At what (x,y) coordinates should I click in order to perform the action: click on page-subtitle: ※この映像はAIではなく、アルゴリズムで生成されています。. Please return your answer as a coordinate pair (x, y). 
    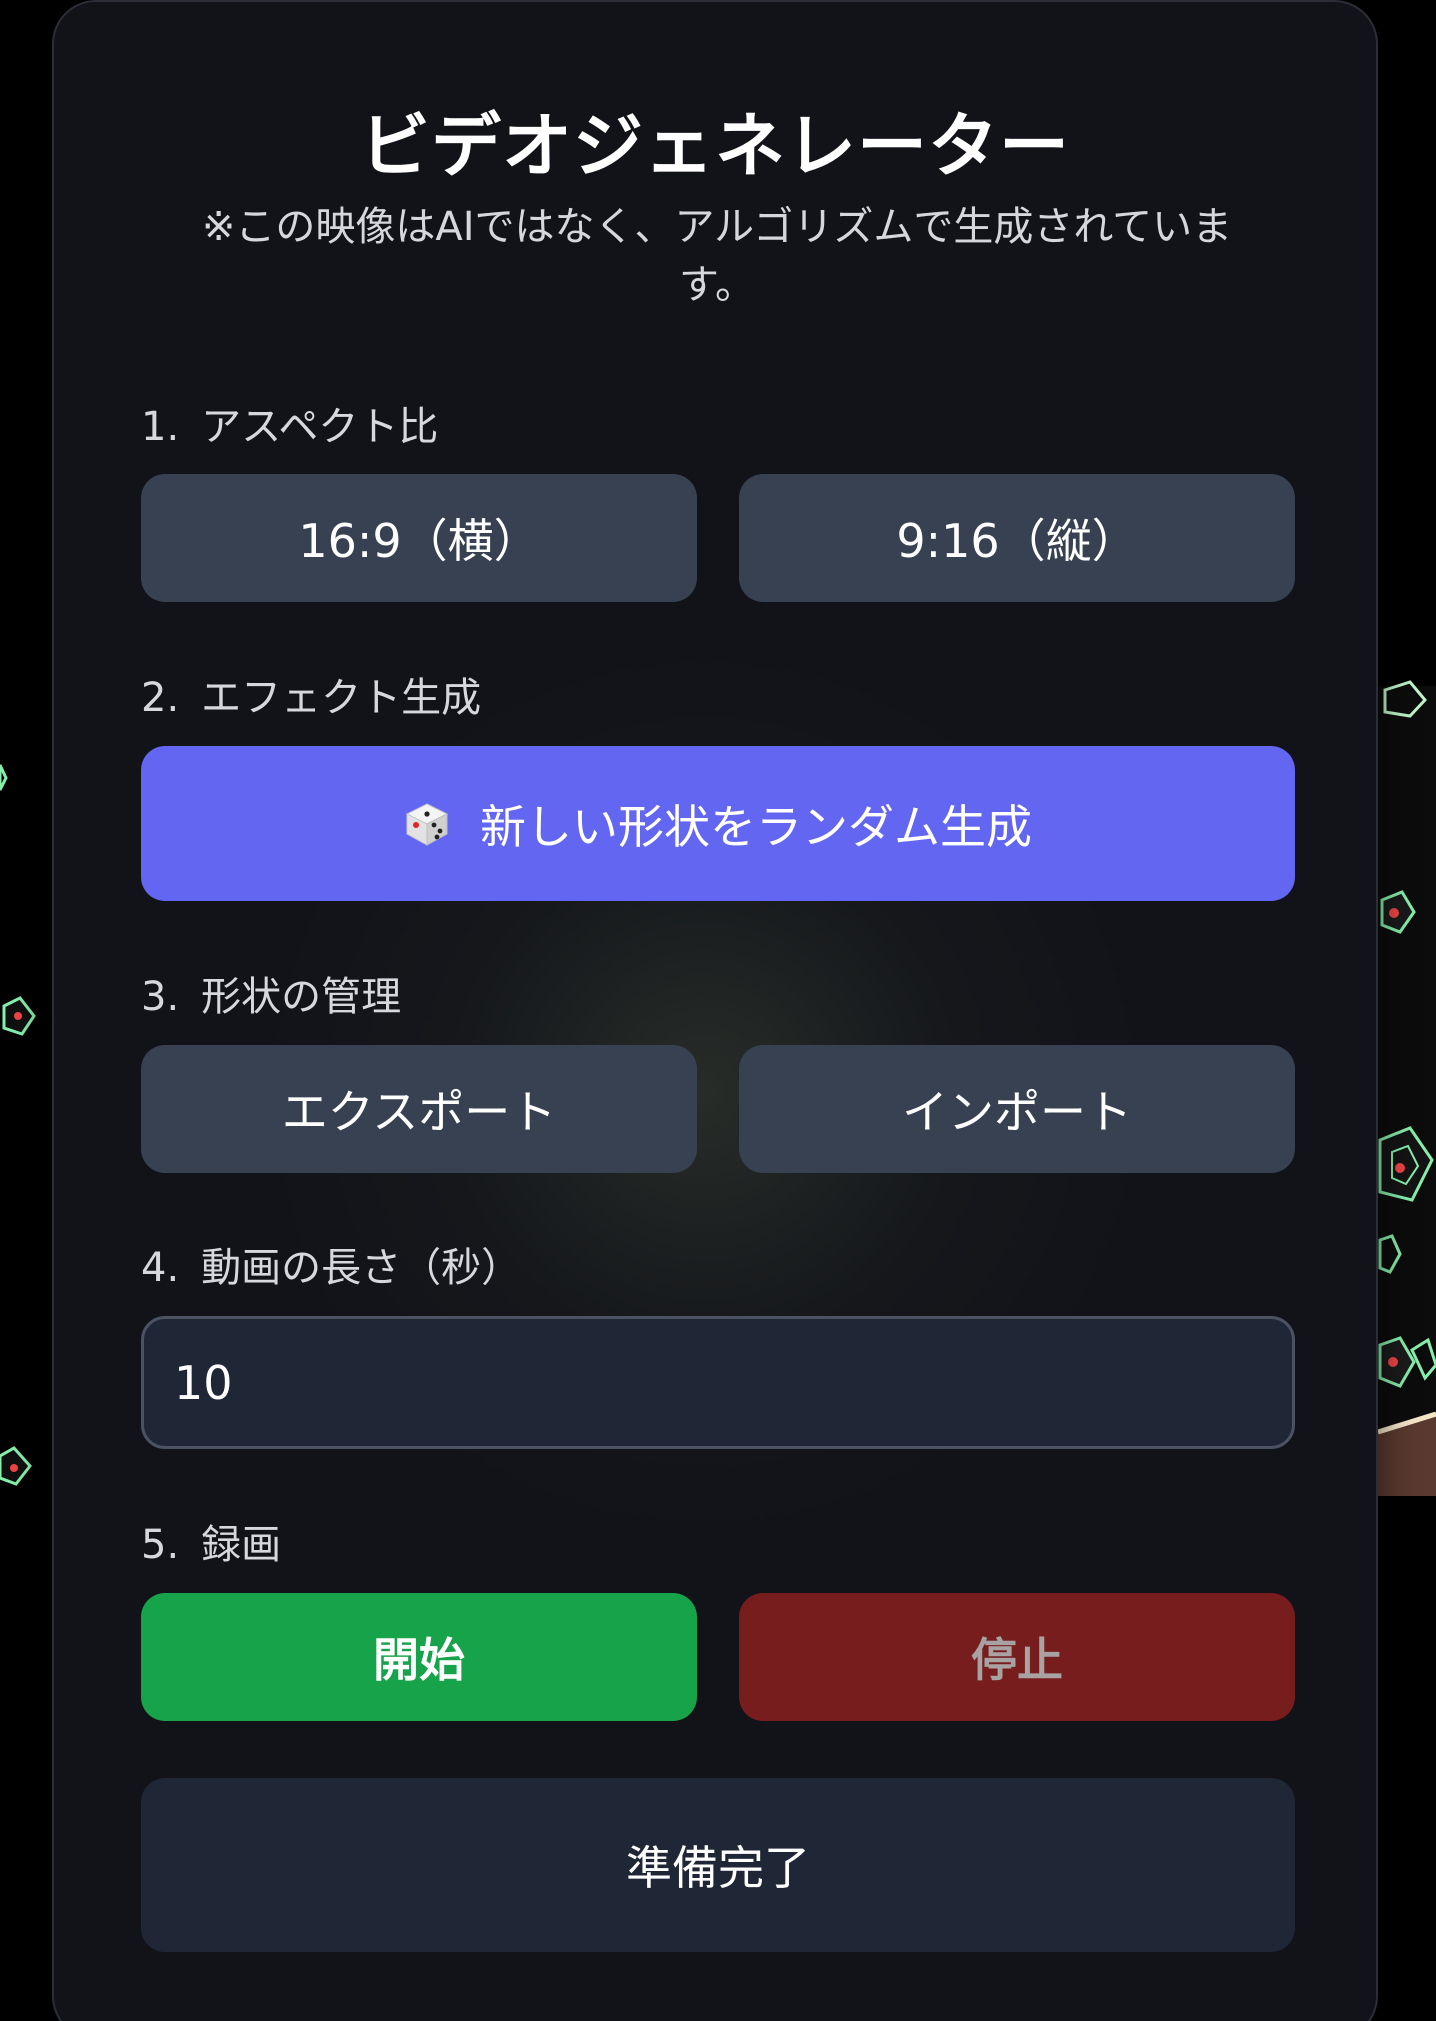
    Looking at the image, I should click on (717, 256).